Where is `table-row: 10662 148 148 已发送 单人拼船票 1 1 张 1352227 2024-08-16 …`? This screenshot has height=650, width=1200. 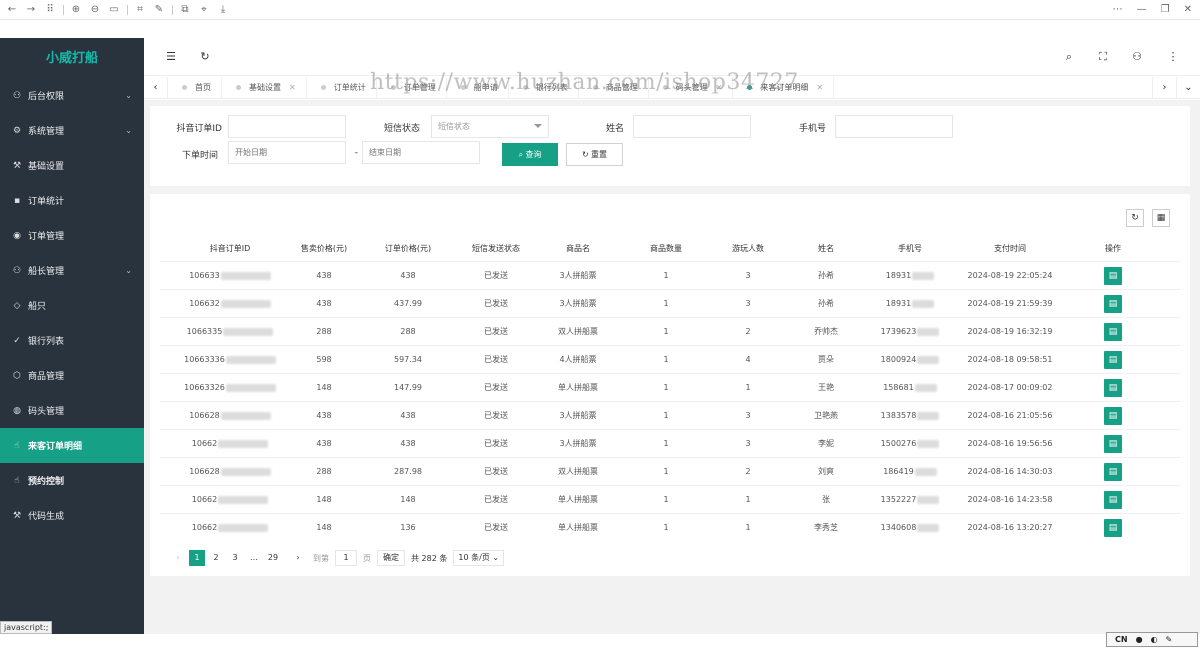 table-row: 10662 148 148 已发送 单人拼船票 1 1 张 1352227 2024-08-16 … is located at coordinates (670, 499).